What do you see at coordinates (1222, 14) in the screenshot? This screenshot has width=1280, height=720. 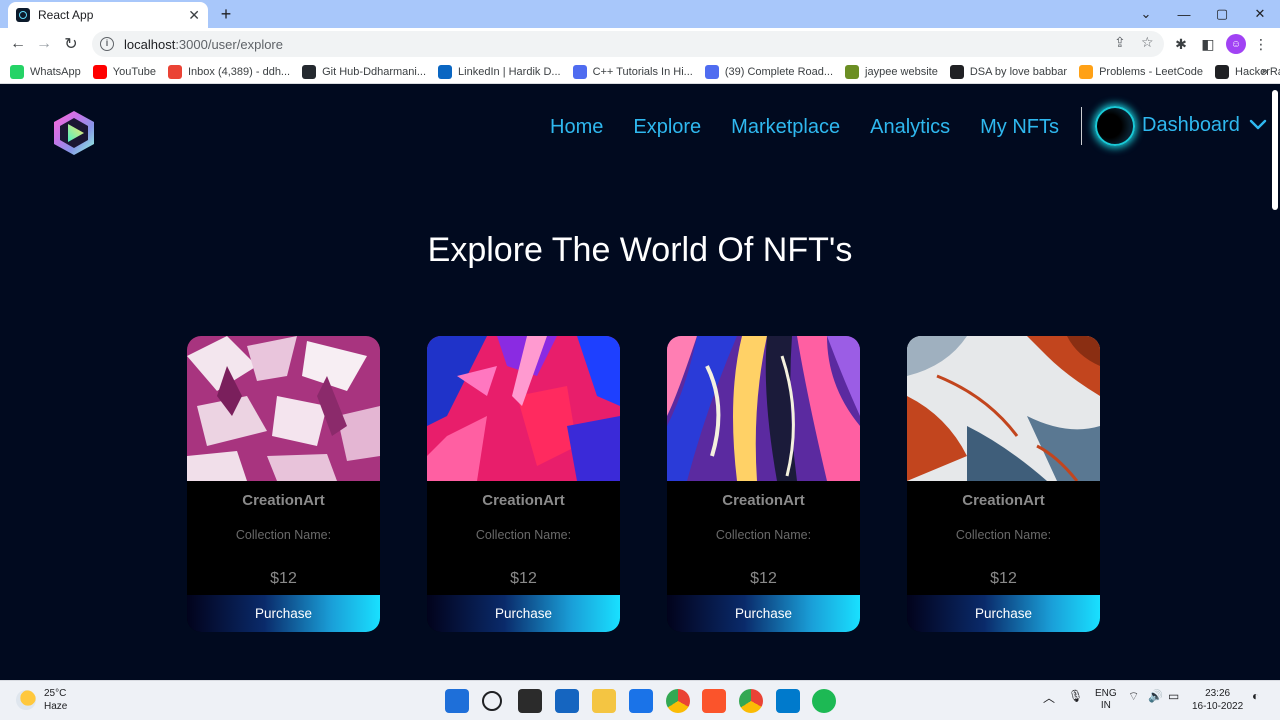 I see `maximize-icon: ▢` at bounding box center [1222, 14].